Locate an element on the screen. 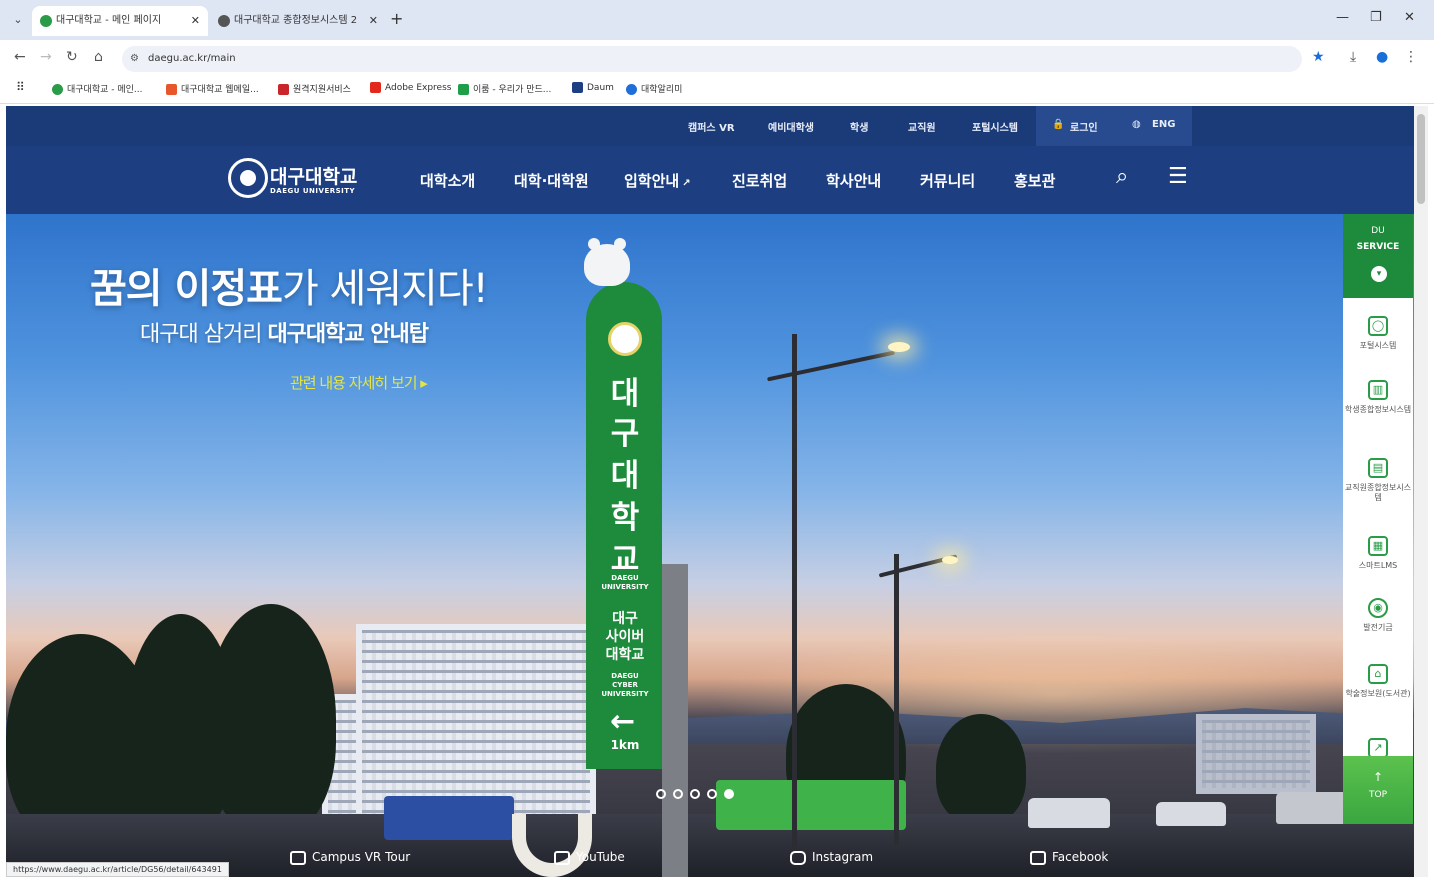 The height and width of the screenshot is (877, 1434). site-info-icon: ⚙ is located at coordinates (134, 59).